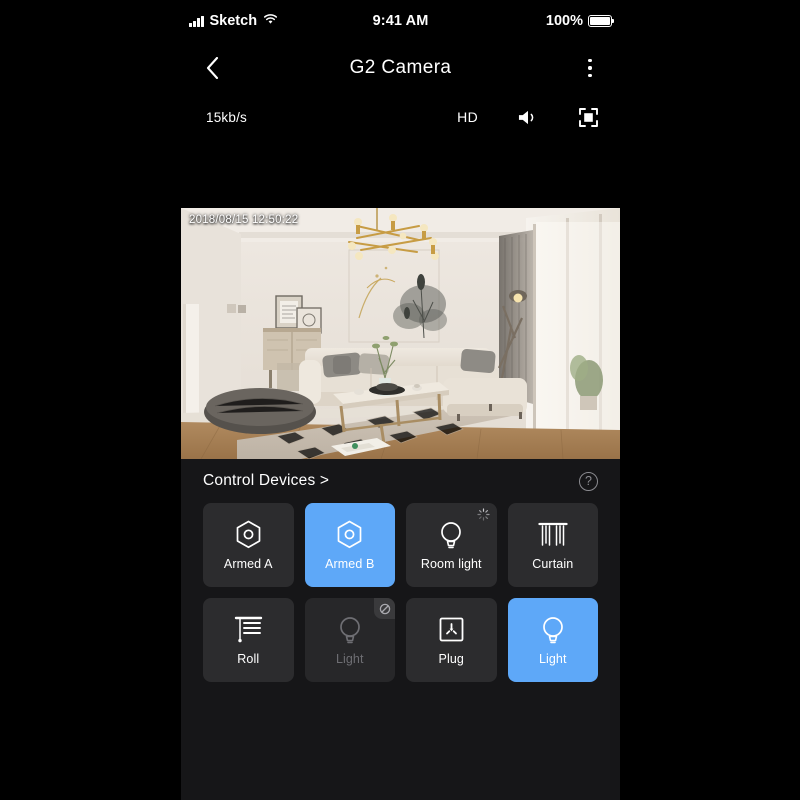 The image size is (800, 800). I want to click on status-bar-left: Sketch, so click(233, 21).